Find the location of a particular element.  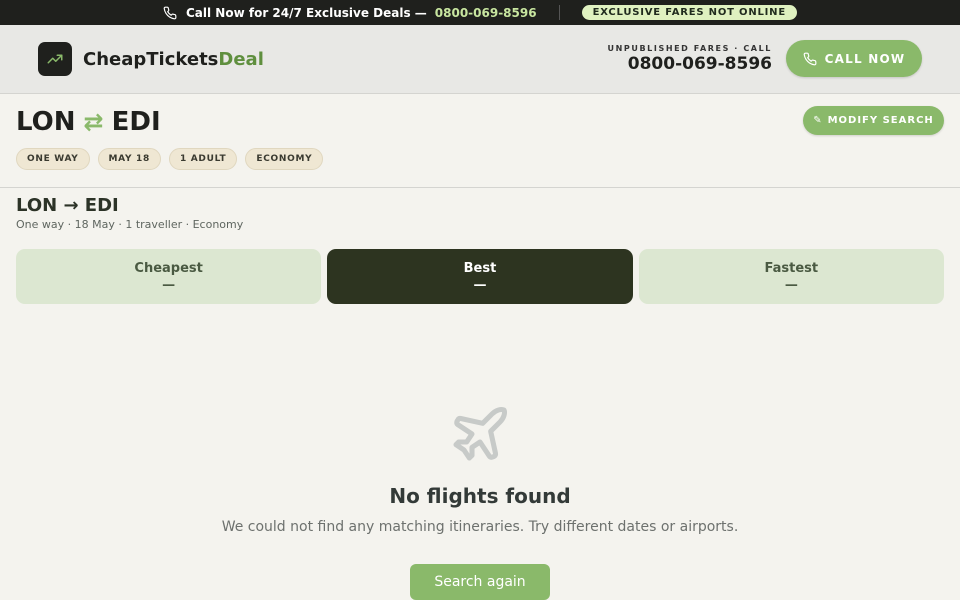

route-destination: EDI is located at coordinates (136, 122).